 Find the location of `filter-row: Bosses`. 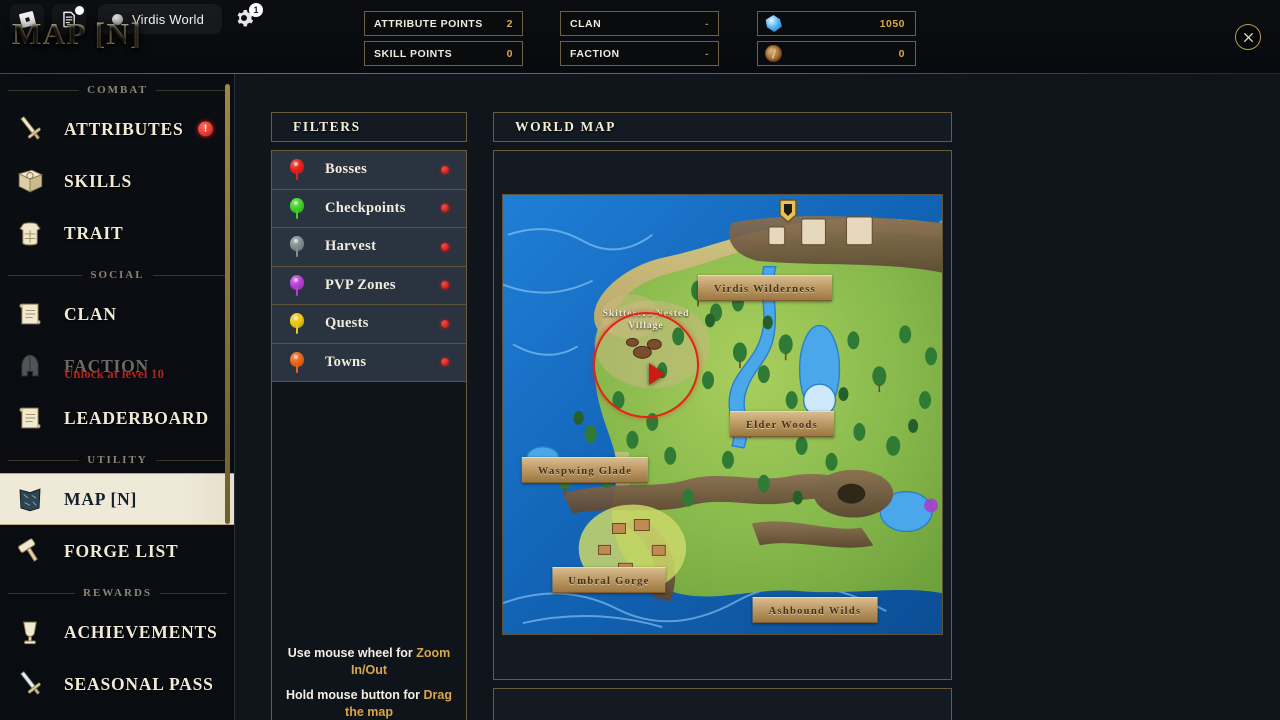

filter-row: Bosses is located at coordinates (369, 170).